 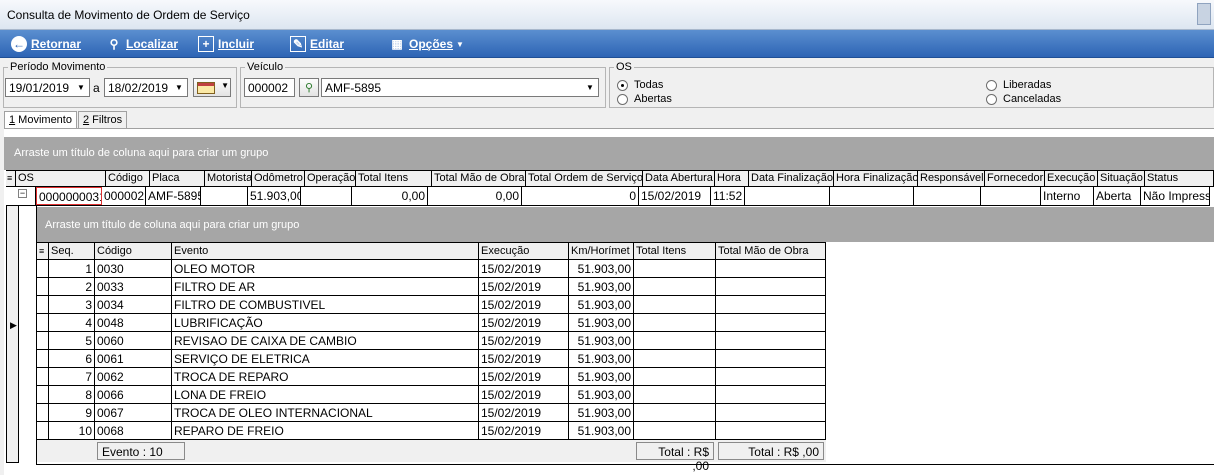 I want to click on col-data-finalizacao: Data Finalização, so click(x=791, y=179).